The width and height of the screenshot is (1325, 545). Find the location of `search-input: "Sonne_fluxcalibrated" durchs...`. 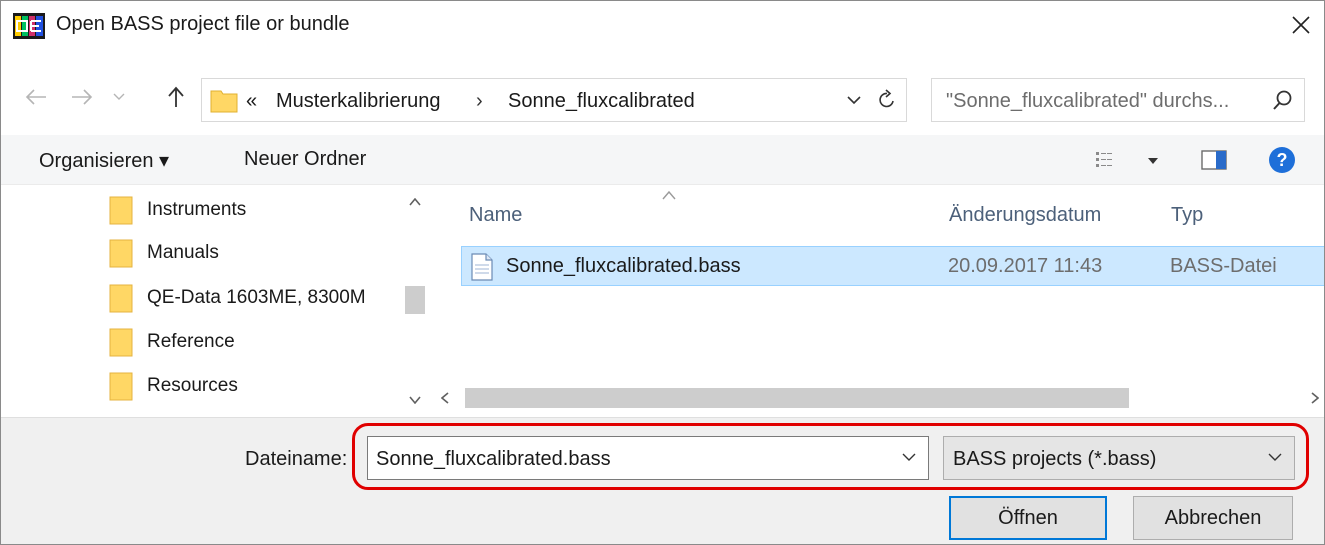

search-input: "Sonne_fluxcalibrated" durchs... is located at coordinates (1118, 100).